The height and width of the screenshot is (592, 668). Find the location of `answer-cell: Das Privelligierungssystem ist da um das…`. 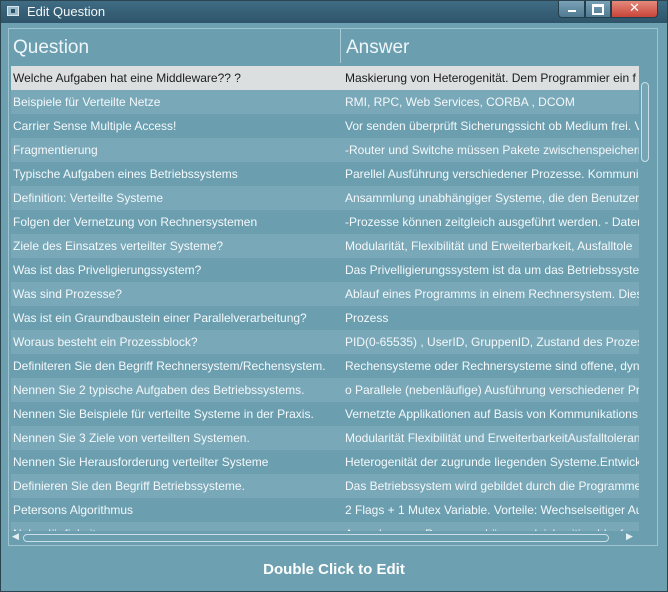

answer-cell: Das Privelligierungssystem ist da um das… is located at coordinates (492, 270).